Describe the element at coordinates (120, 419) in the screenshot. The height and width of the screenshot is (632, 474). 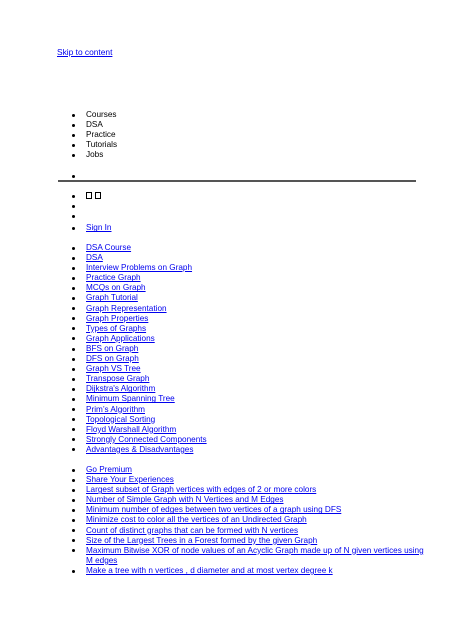
I see `topic-link: Topological Sorting` at that location.